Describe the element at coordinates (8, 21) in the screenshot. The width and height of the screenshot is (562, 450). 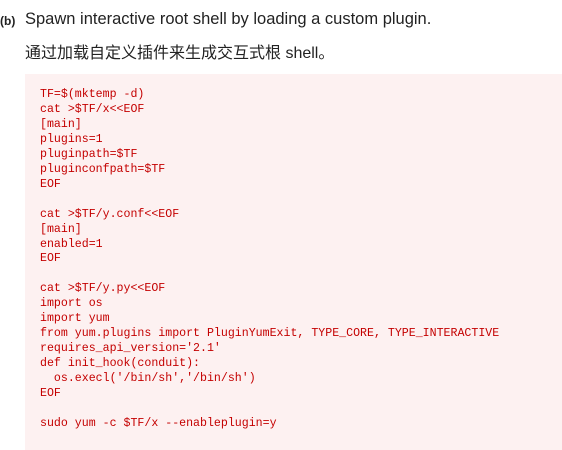
I see `item-label: (b)` at that location.